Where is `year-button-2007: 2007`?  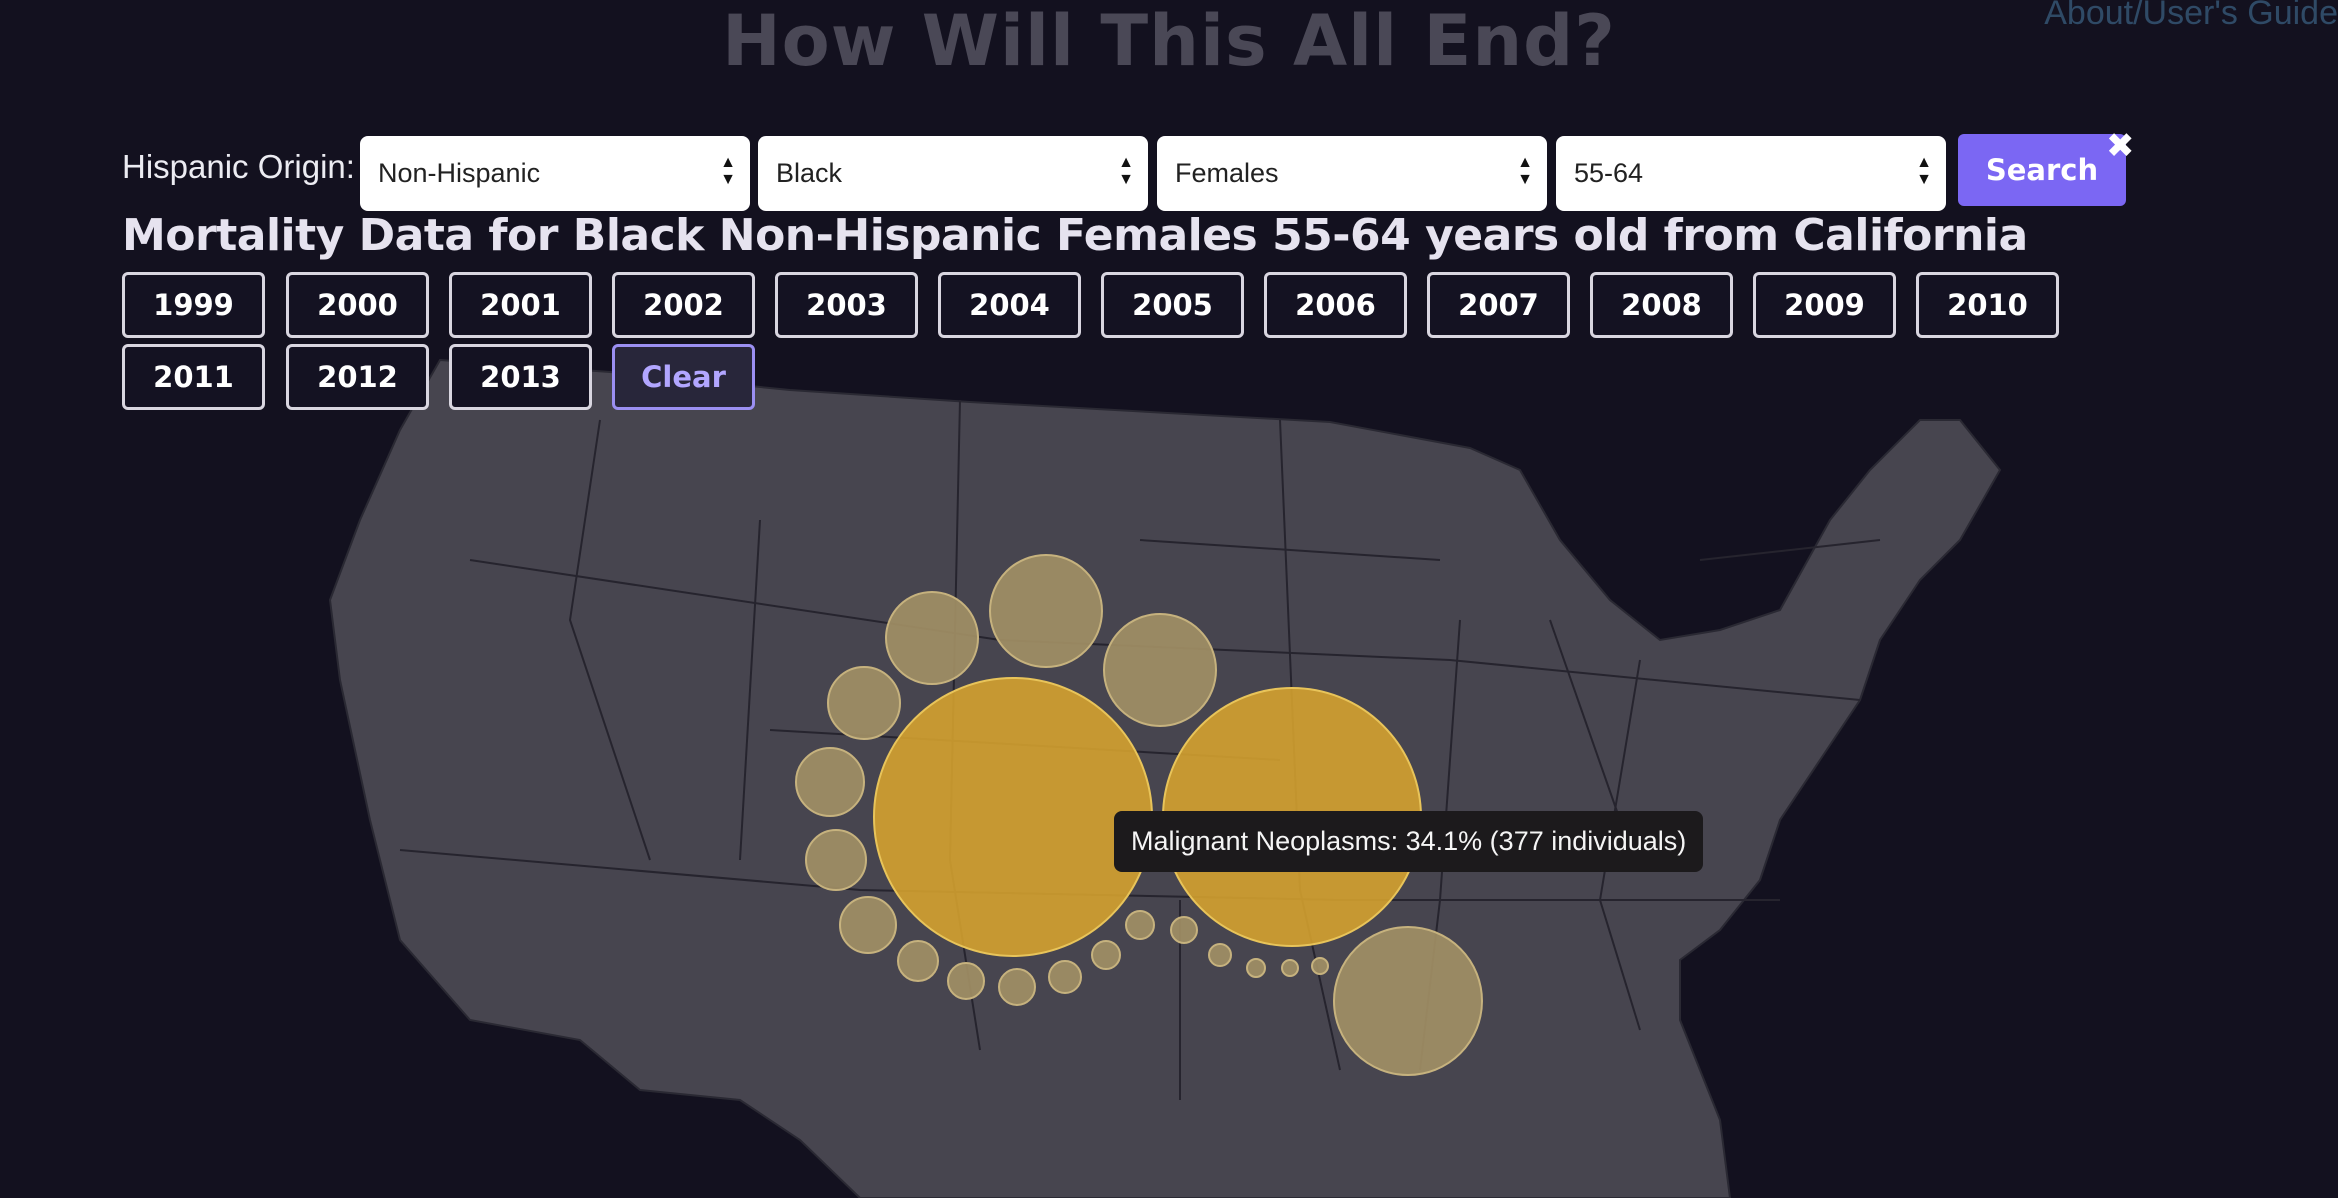
year-button-2007: 2007 is located at coordinates (1498, 305).